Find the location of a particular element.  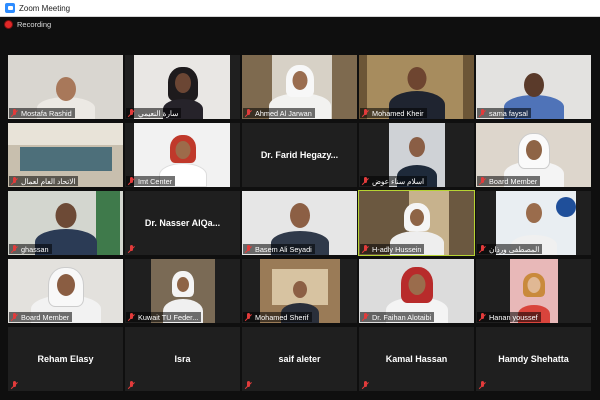

participant-name-label: H-adly Hussein is located at coordinates (392, 249).